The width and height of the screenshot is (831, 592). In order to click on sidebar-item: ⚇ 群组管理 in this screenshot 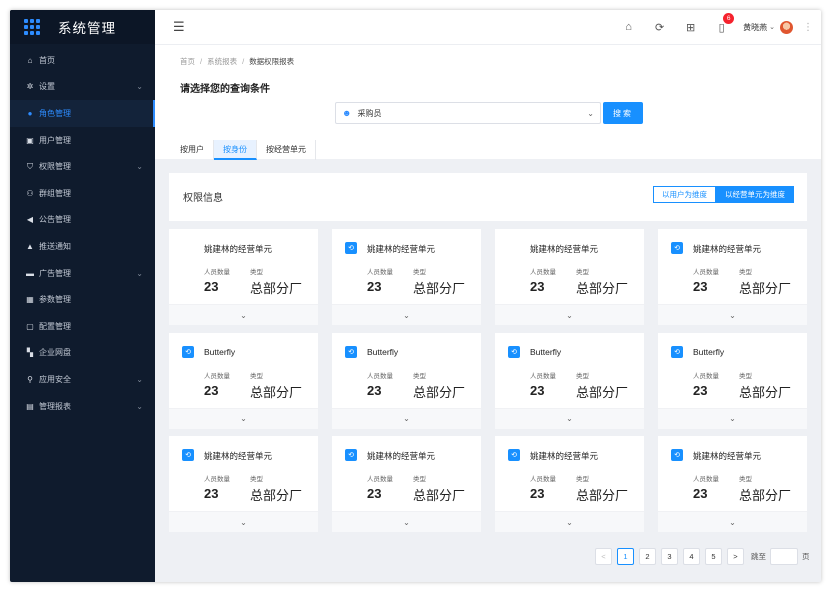, I will do `click(82, 193)`.